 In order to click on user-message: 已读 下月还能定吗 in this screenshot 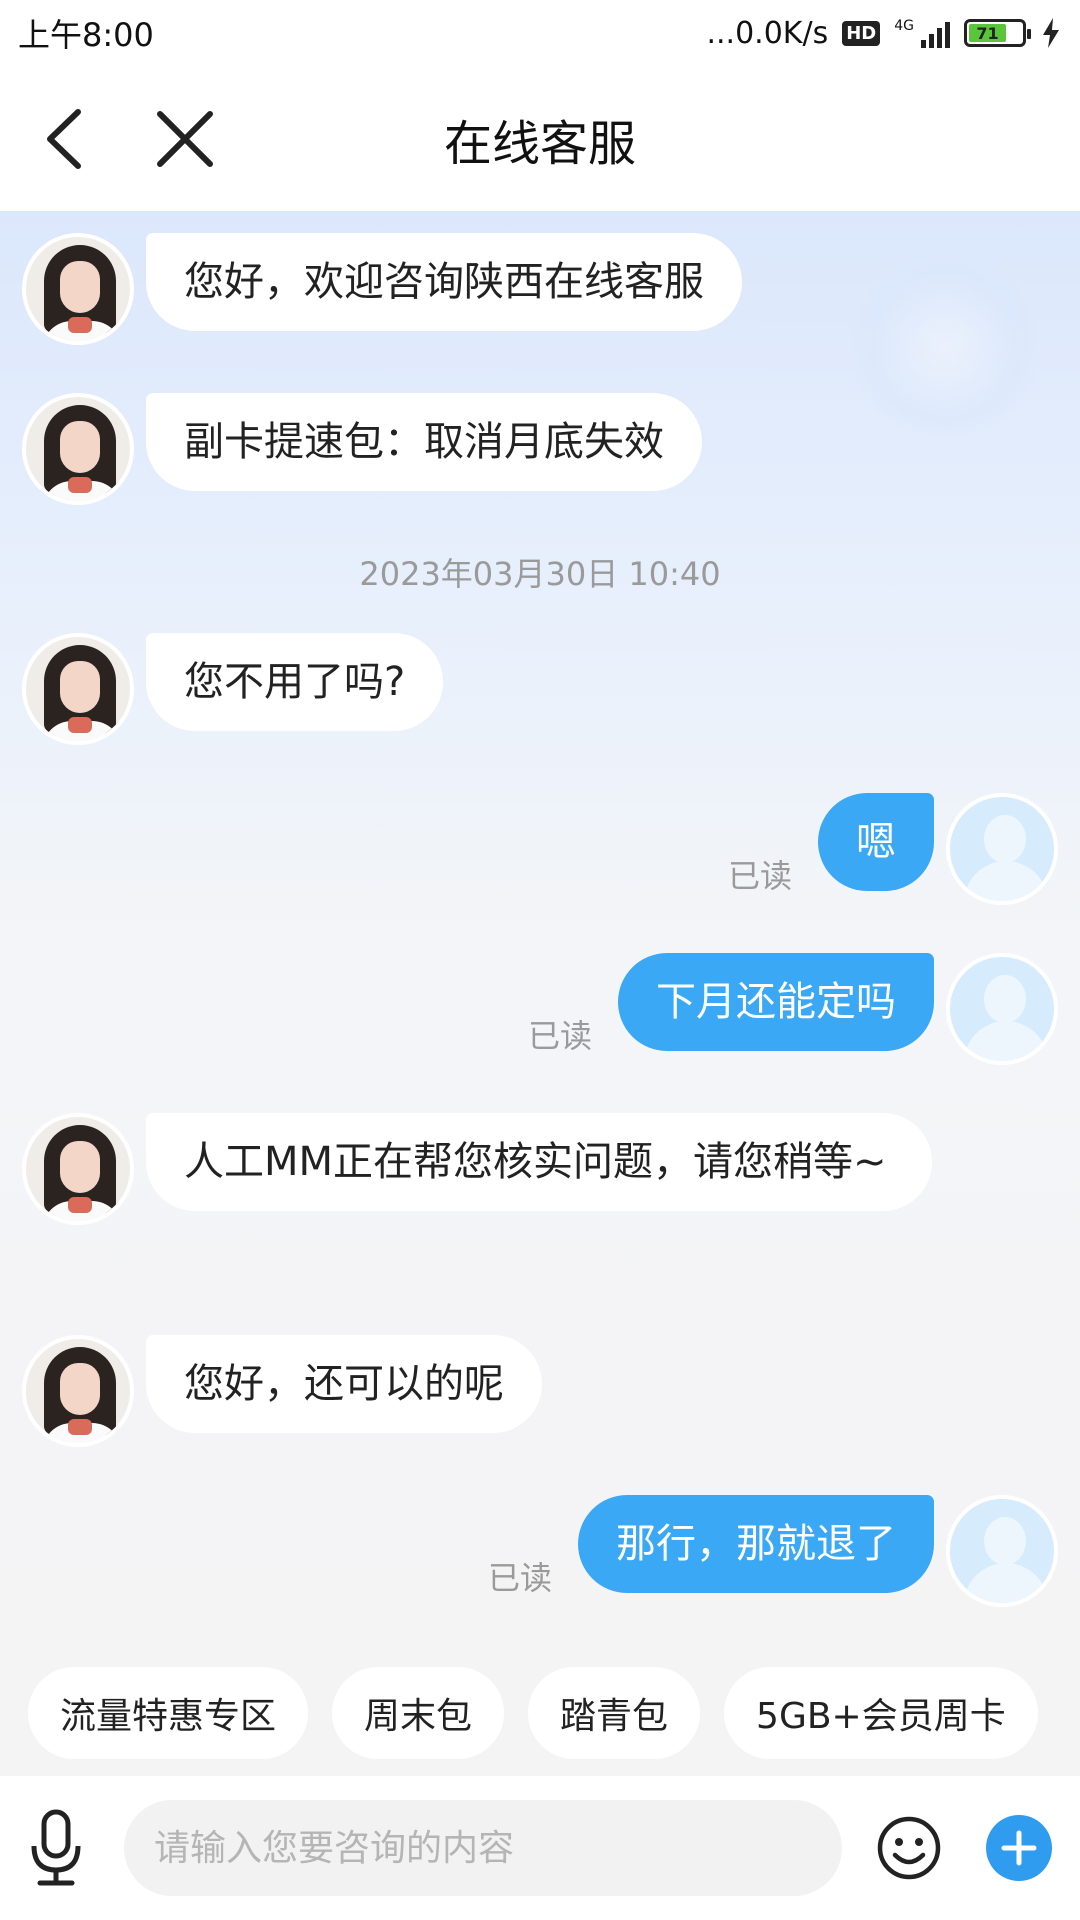, I will do `click(793, 1009)`.